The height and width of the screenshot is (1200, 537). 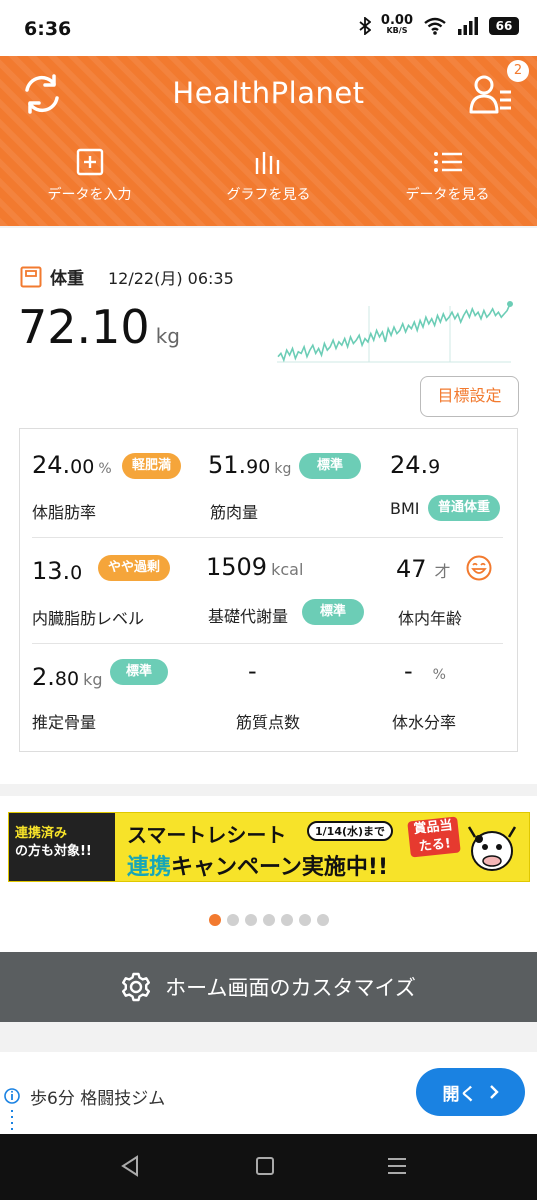 What do you see at coordinates (64, 512) in the screenshot?
I see `metric-label: 体脂肪率` at bounding box center [64, 512].